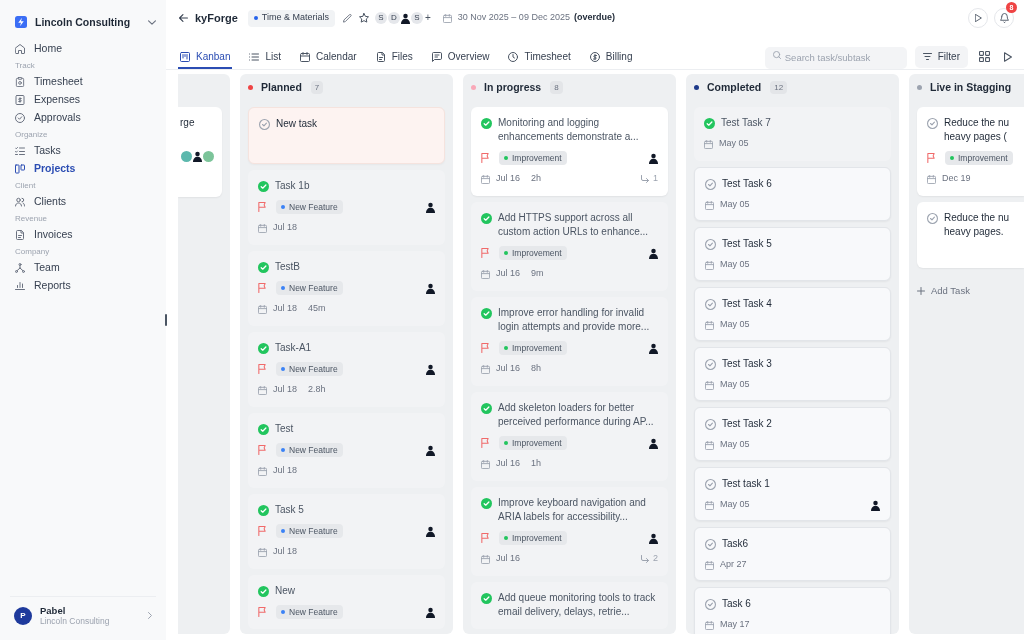 The height and width of the screenshot is (640, 1024). Describe the element at coordinates (289, 510) in the screenshot. I see `task-title: Task 5` at that location.